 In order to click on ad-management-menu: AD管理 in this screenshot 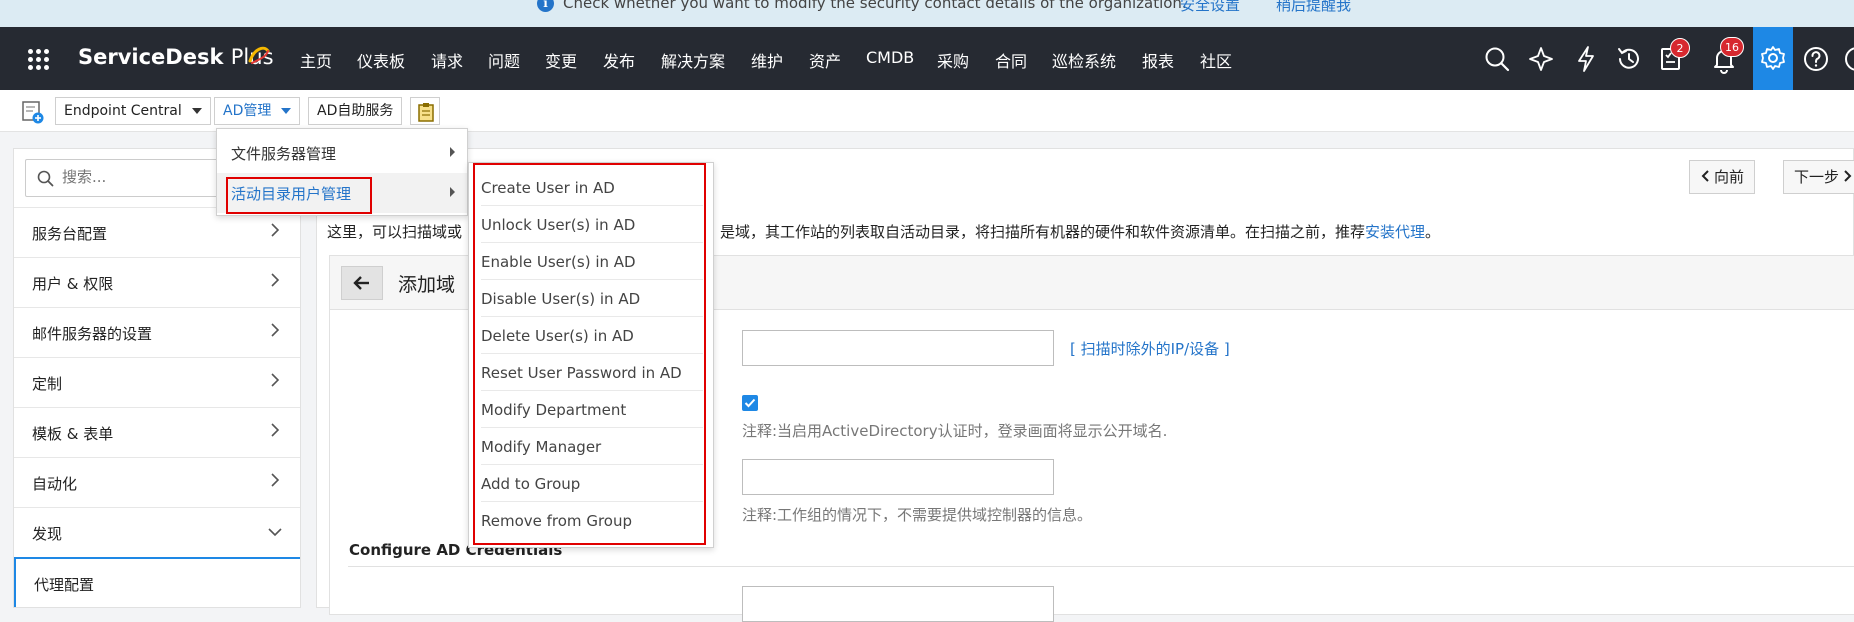, I will do `click(257, 111)`.